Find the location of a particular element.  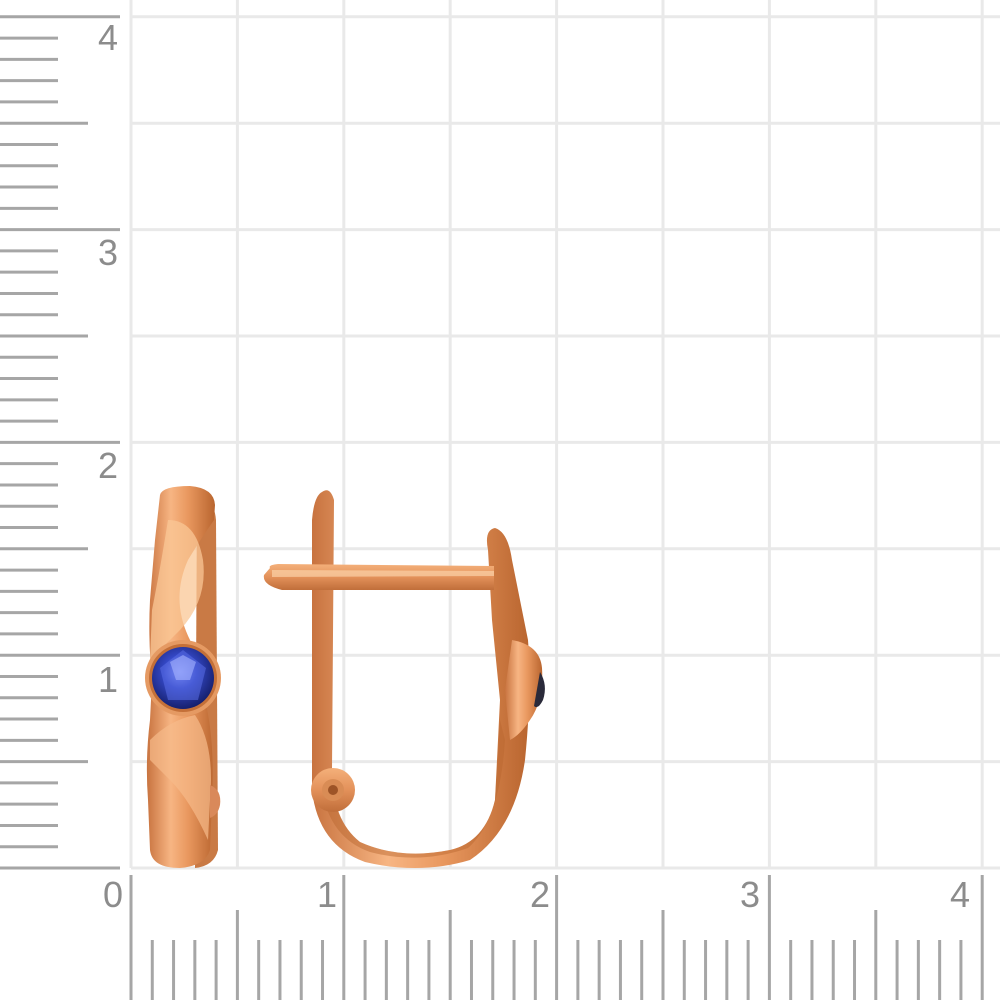

horizontal-ruler-label-3: 3 is located at coordinates (750, 894).